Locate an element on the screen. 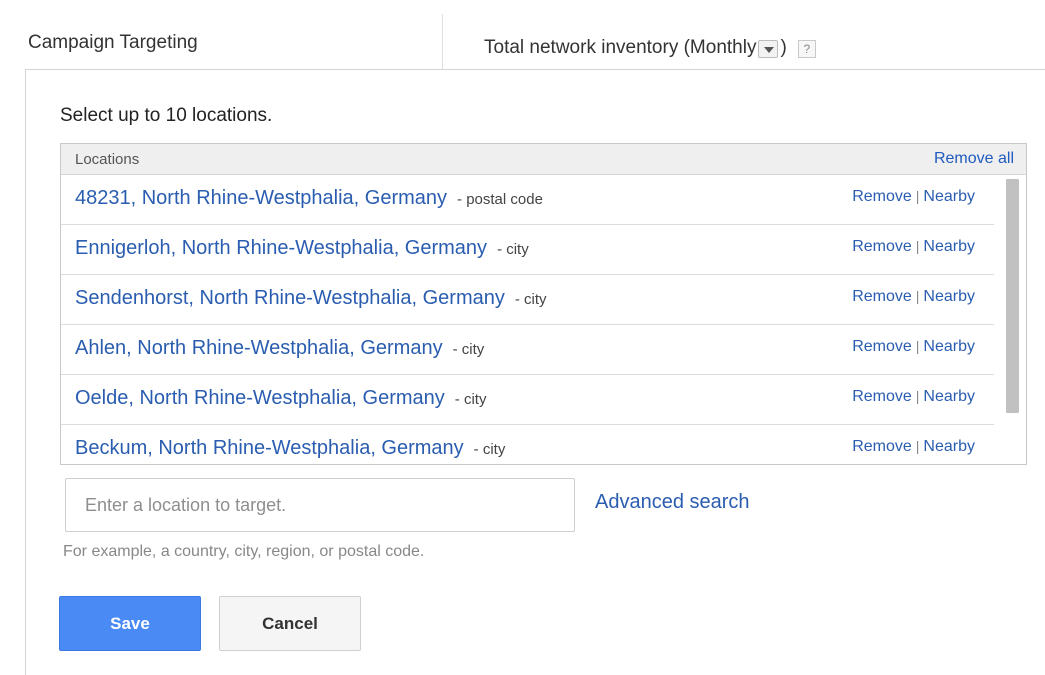 This screenshot has width=1045, height=675. inventory-label: Total network inventory (Monthly is located at coordinates (620, 47).